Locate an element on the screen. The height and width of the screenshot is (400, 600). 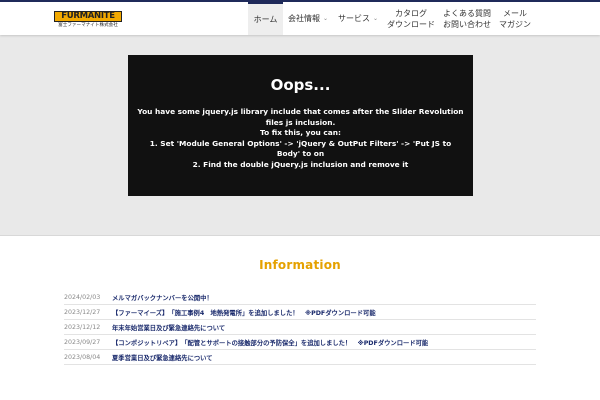
news-item: 2023/12/12 年末年始営業日及び緊急連絡先について is located at coordinates (300, 327).